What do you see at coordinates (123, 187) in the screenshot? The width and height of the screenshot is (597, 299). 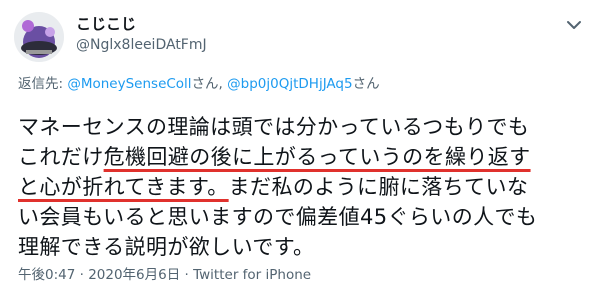 I see `underlined-segment: と心が折れてきます。` at bounding box center [123, 187].